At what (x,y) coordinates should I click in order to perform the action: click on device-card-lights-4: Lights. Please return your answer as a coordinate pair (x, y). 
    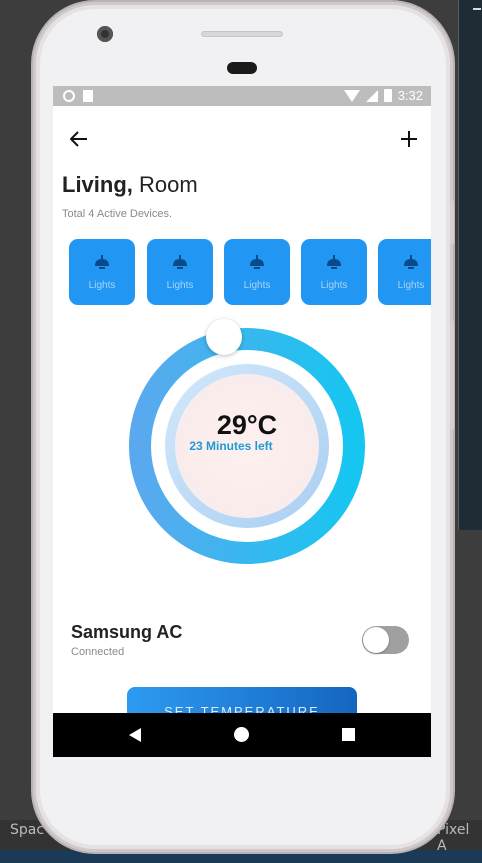
    Looking at the image, I should click on (334, 272).